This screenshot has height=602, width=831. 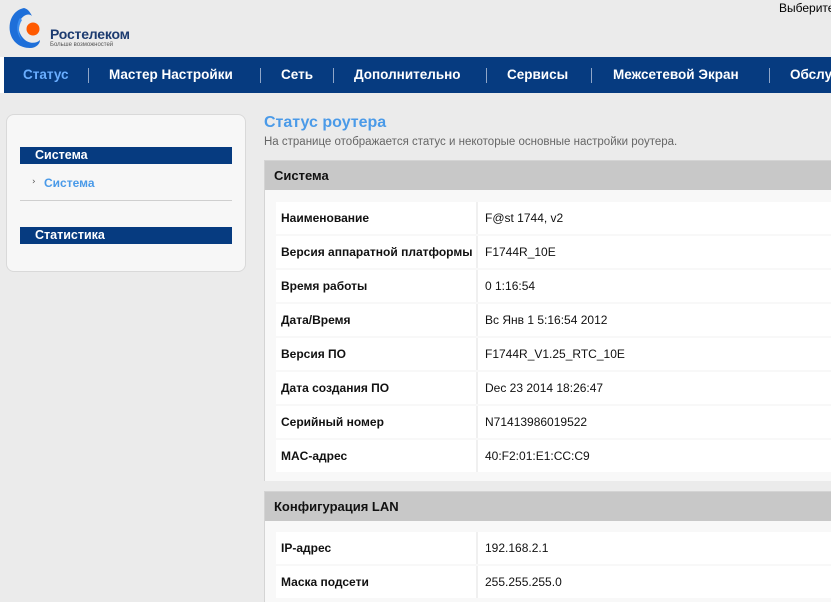 What do you see at coordinates (805, 8) in the screenshot?
I see `language-selector: Выберите` at bounding box center [805, 8].